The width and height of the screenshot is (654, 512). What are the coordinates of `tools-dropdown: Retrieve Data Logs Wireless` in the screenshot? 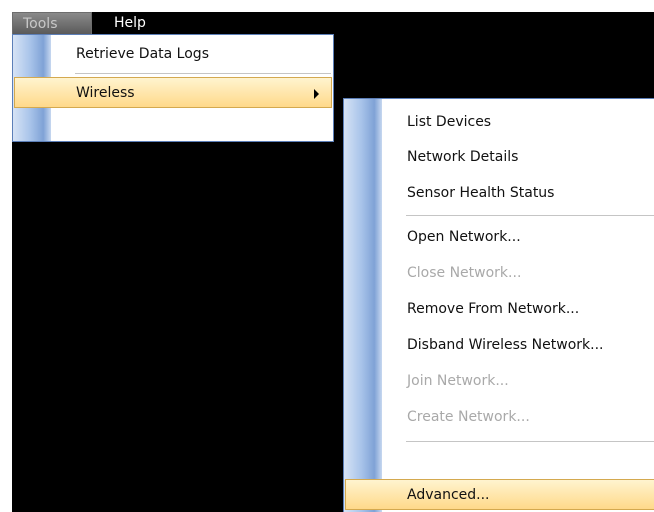 It's located at (173, 88).